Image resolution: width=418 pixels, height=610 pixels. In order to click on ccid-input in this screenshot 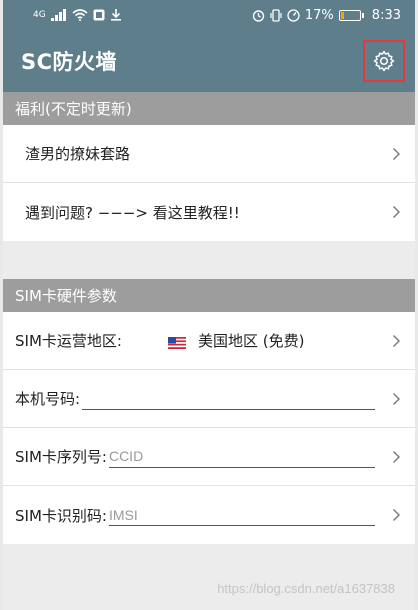, I will do `click(241, 456)`.